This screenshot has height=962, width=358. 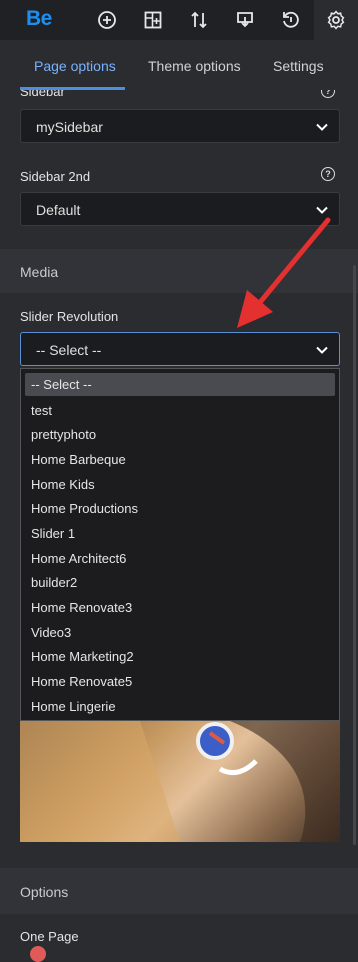 What do you see at coordinates (39, 272) in the screenshot?
I see `section-title: Media` at bounding box center [39, 272].